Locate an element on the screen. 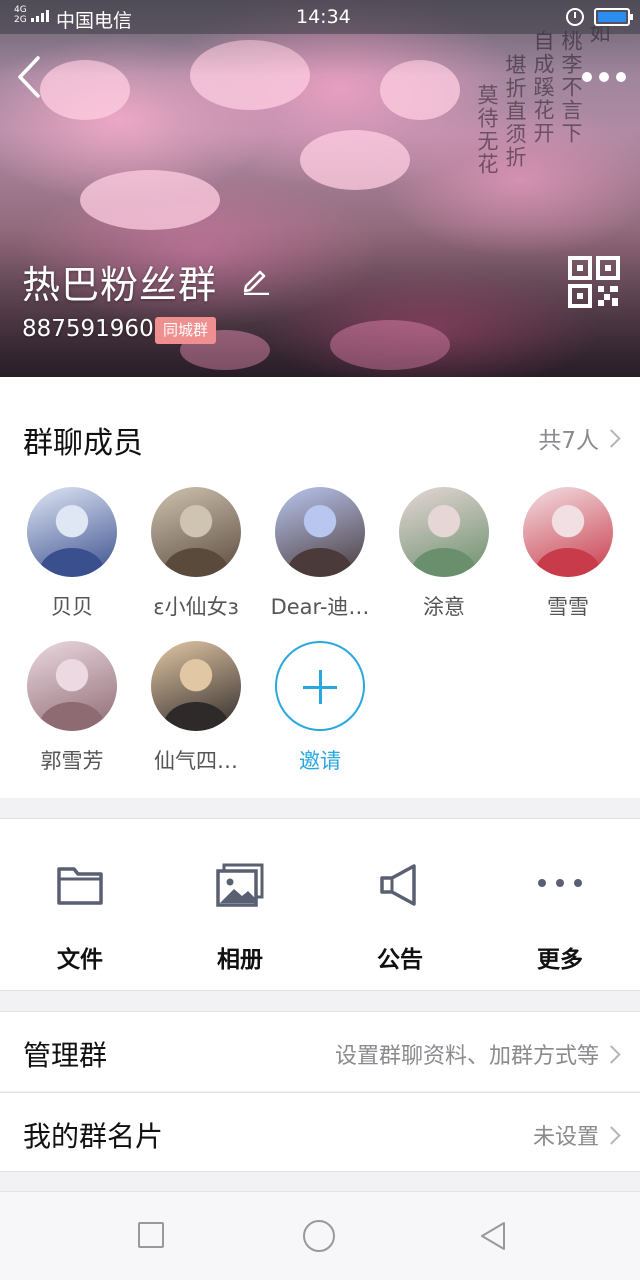 This screenshot has height=1280, width=640. member-name: ε小仙女з is located at coordinates (196, 607).